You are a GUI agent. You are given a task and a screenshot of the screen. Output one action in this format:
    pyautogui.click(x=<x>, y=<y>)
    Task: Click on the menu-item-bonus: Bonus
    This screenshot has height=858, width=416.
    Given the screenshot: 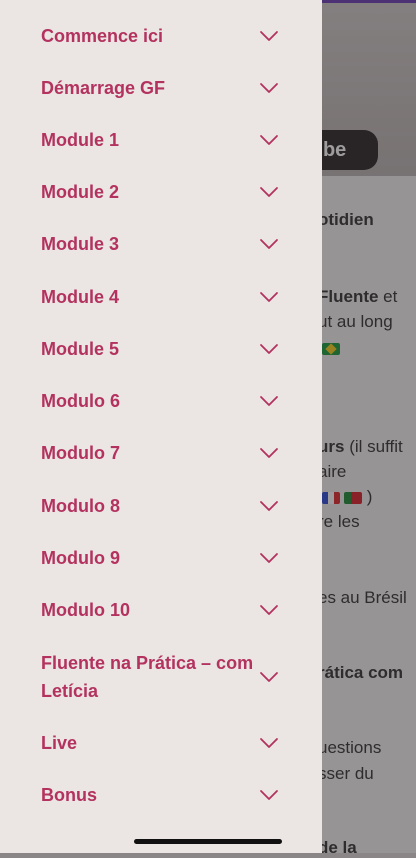 What is the action you would take?
    pyautogui.click(x=161, y=795)
    